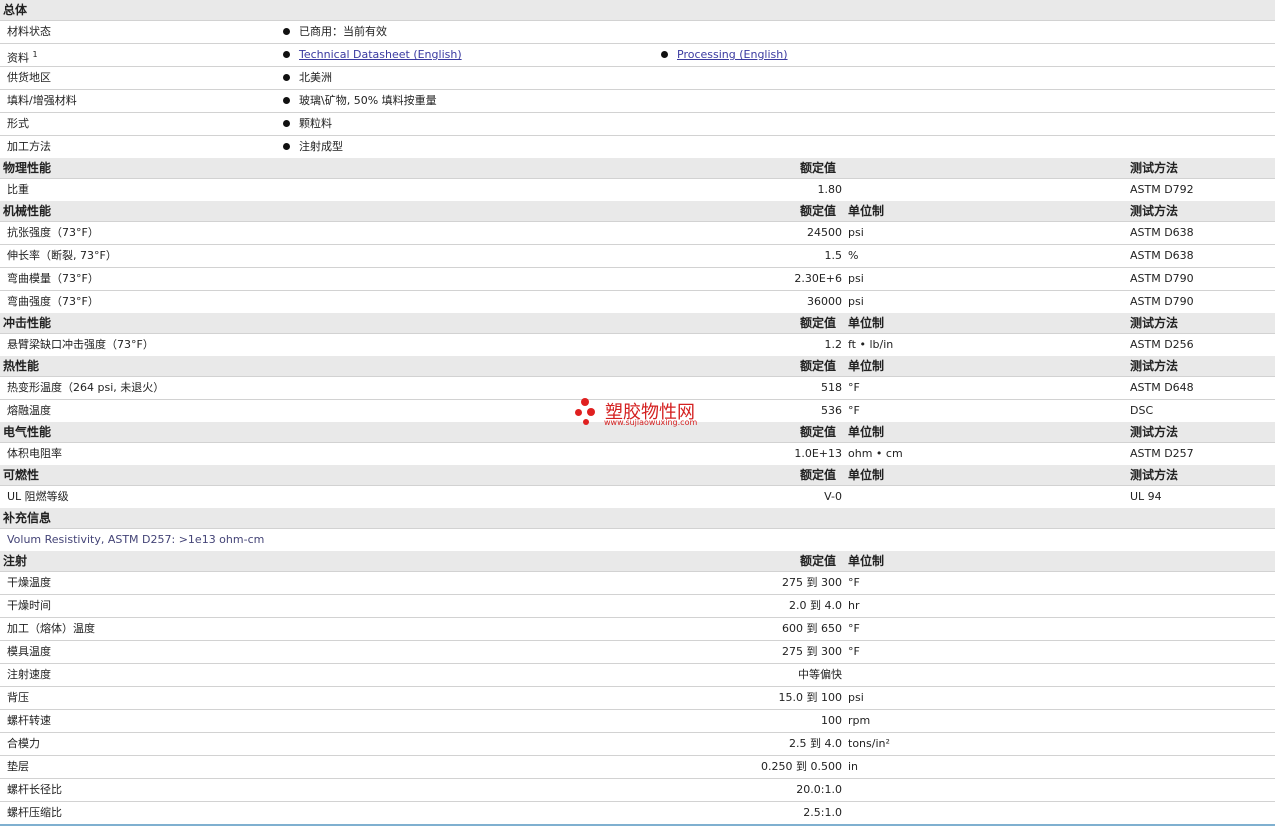  I want to click on section-title: 补充信息, so click(27, 518).